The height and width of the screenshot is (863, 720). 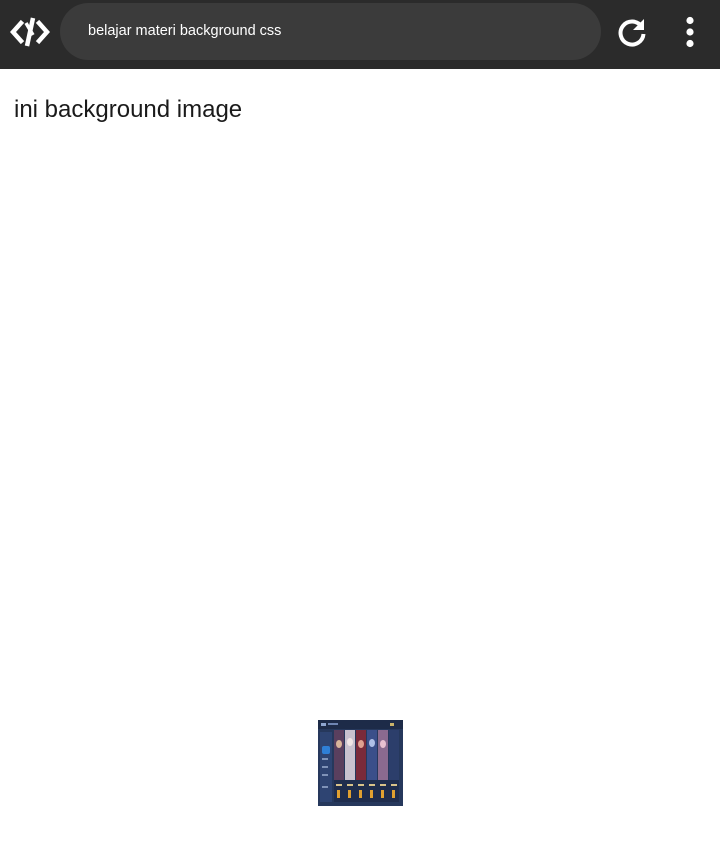 What do you see at coordinates (360, 763) in the screenshot?
I see `background-image` at bounding box center [360, 763].